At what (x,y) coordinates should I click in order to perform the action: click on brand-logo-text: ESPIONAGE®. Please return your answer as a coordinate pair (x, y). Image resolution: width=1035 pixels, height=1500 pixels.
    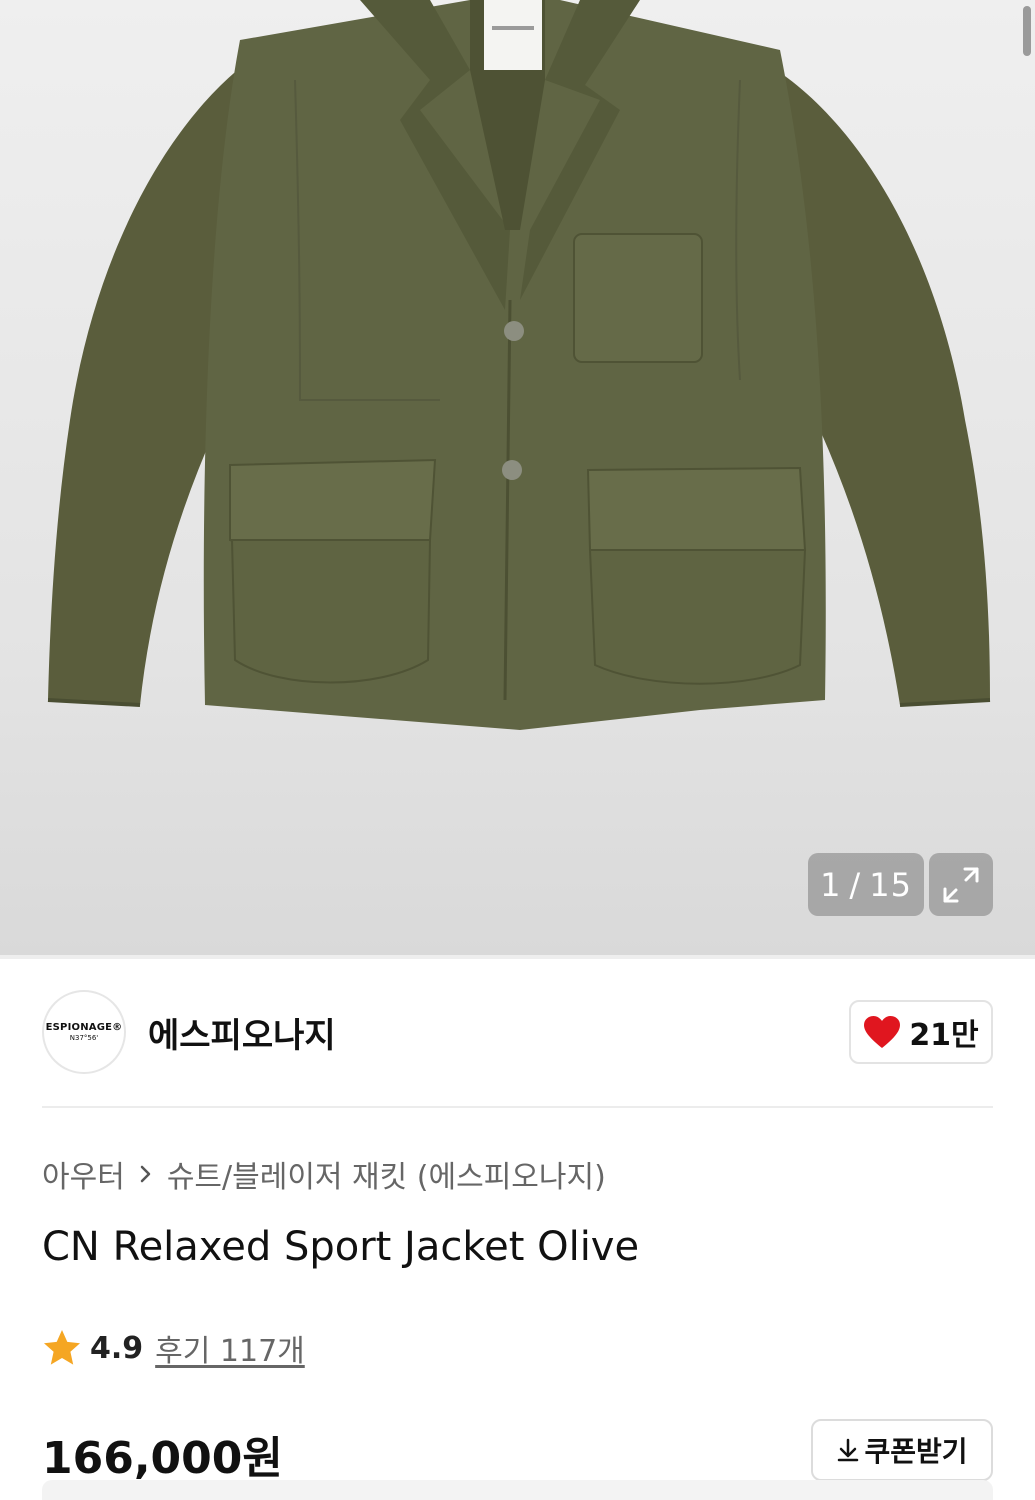
    Looking at the image, I should click on (84, 1027).